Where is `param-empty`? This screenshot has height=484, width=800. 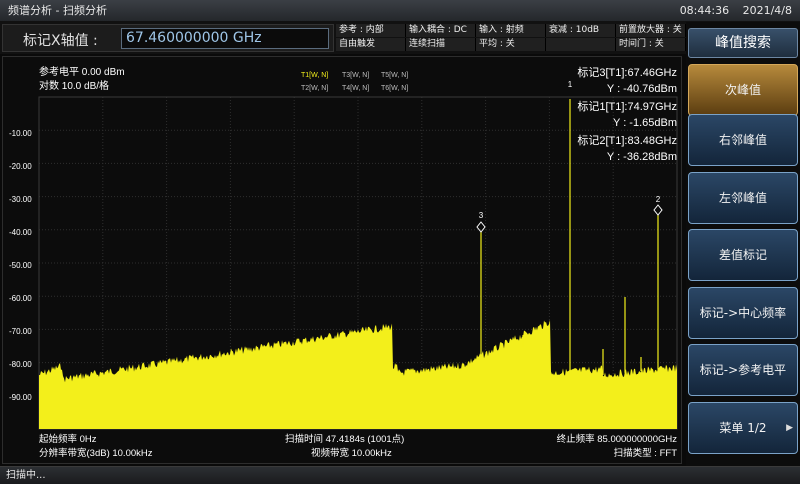 param-empty is located at coordinates (581, 44).